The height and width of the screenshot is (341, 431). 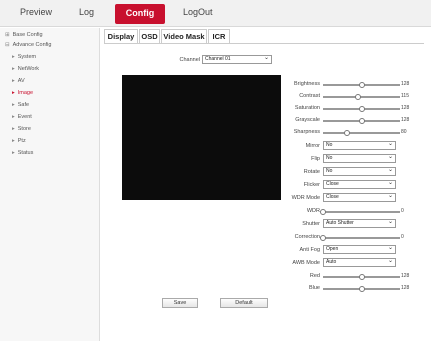 I want to click on awb-mode-select-value: Auto, so click(x=331, y=262).